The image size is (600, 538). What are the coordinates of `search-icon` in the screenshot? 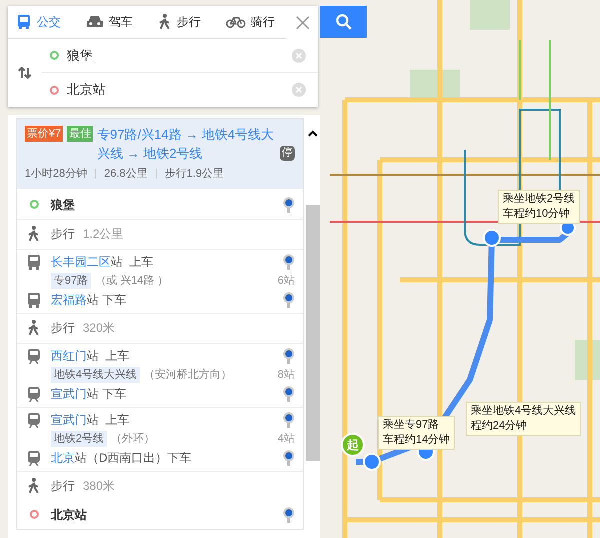 It's located at (344, 22).